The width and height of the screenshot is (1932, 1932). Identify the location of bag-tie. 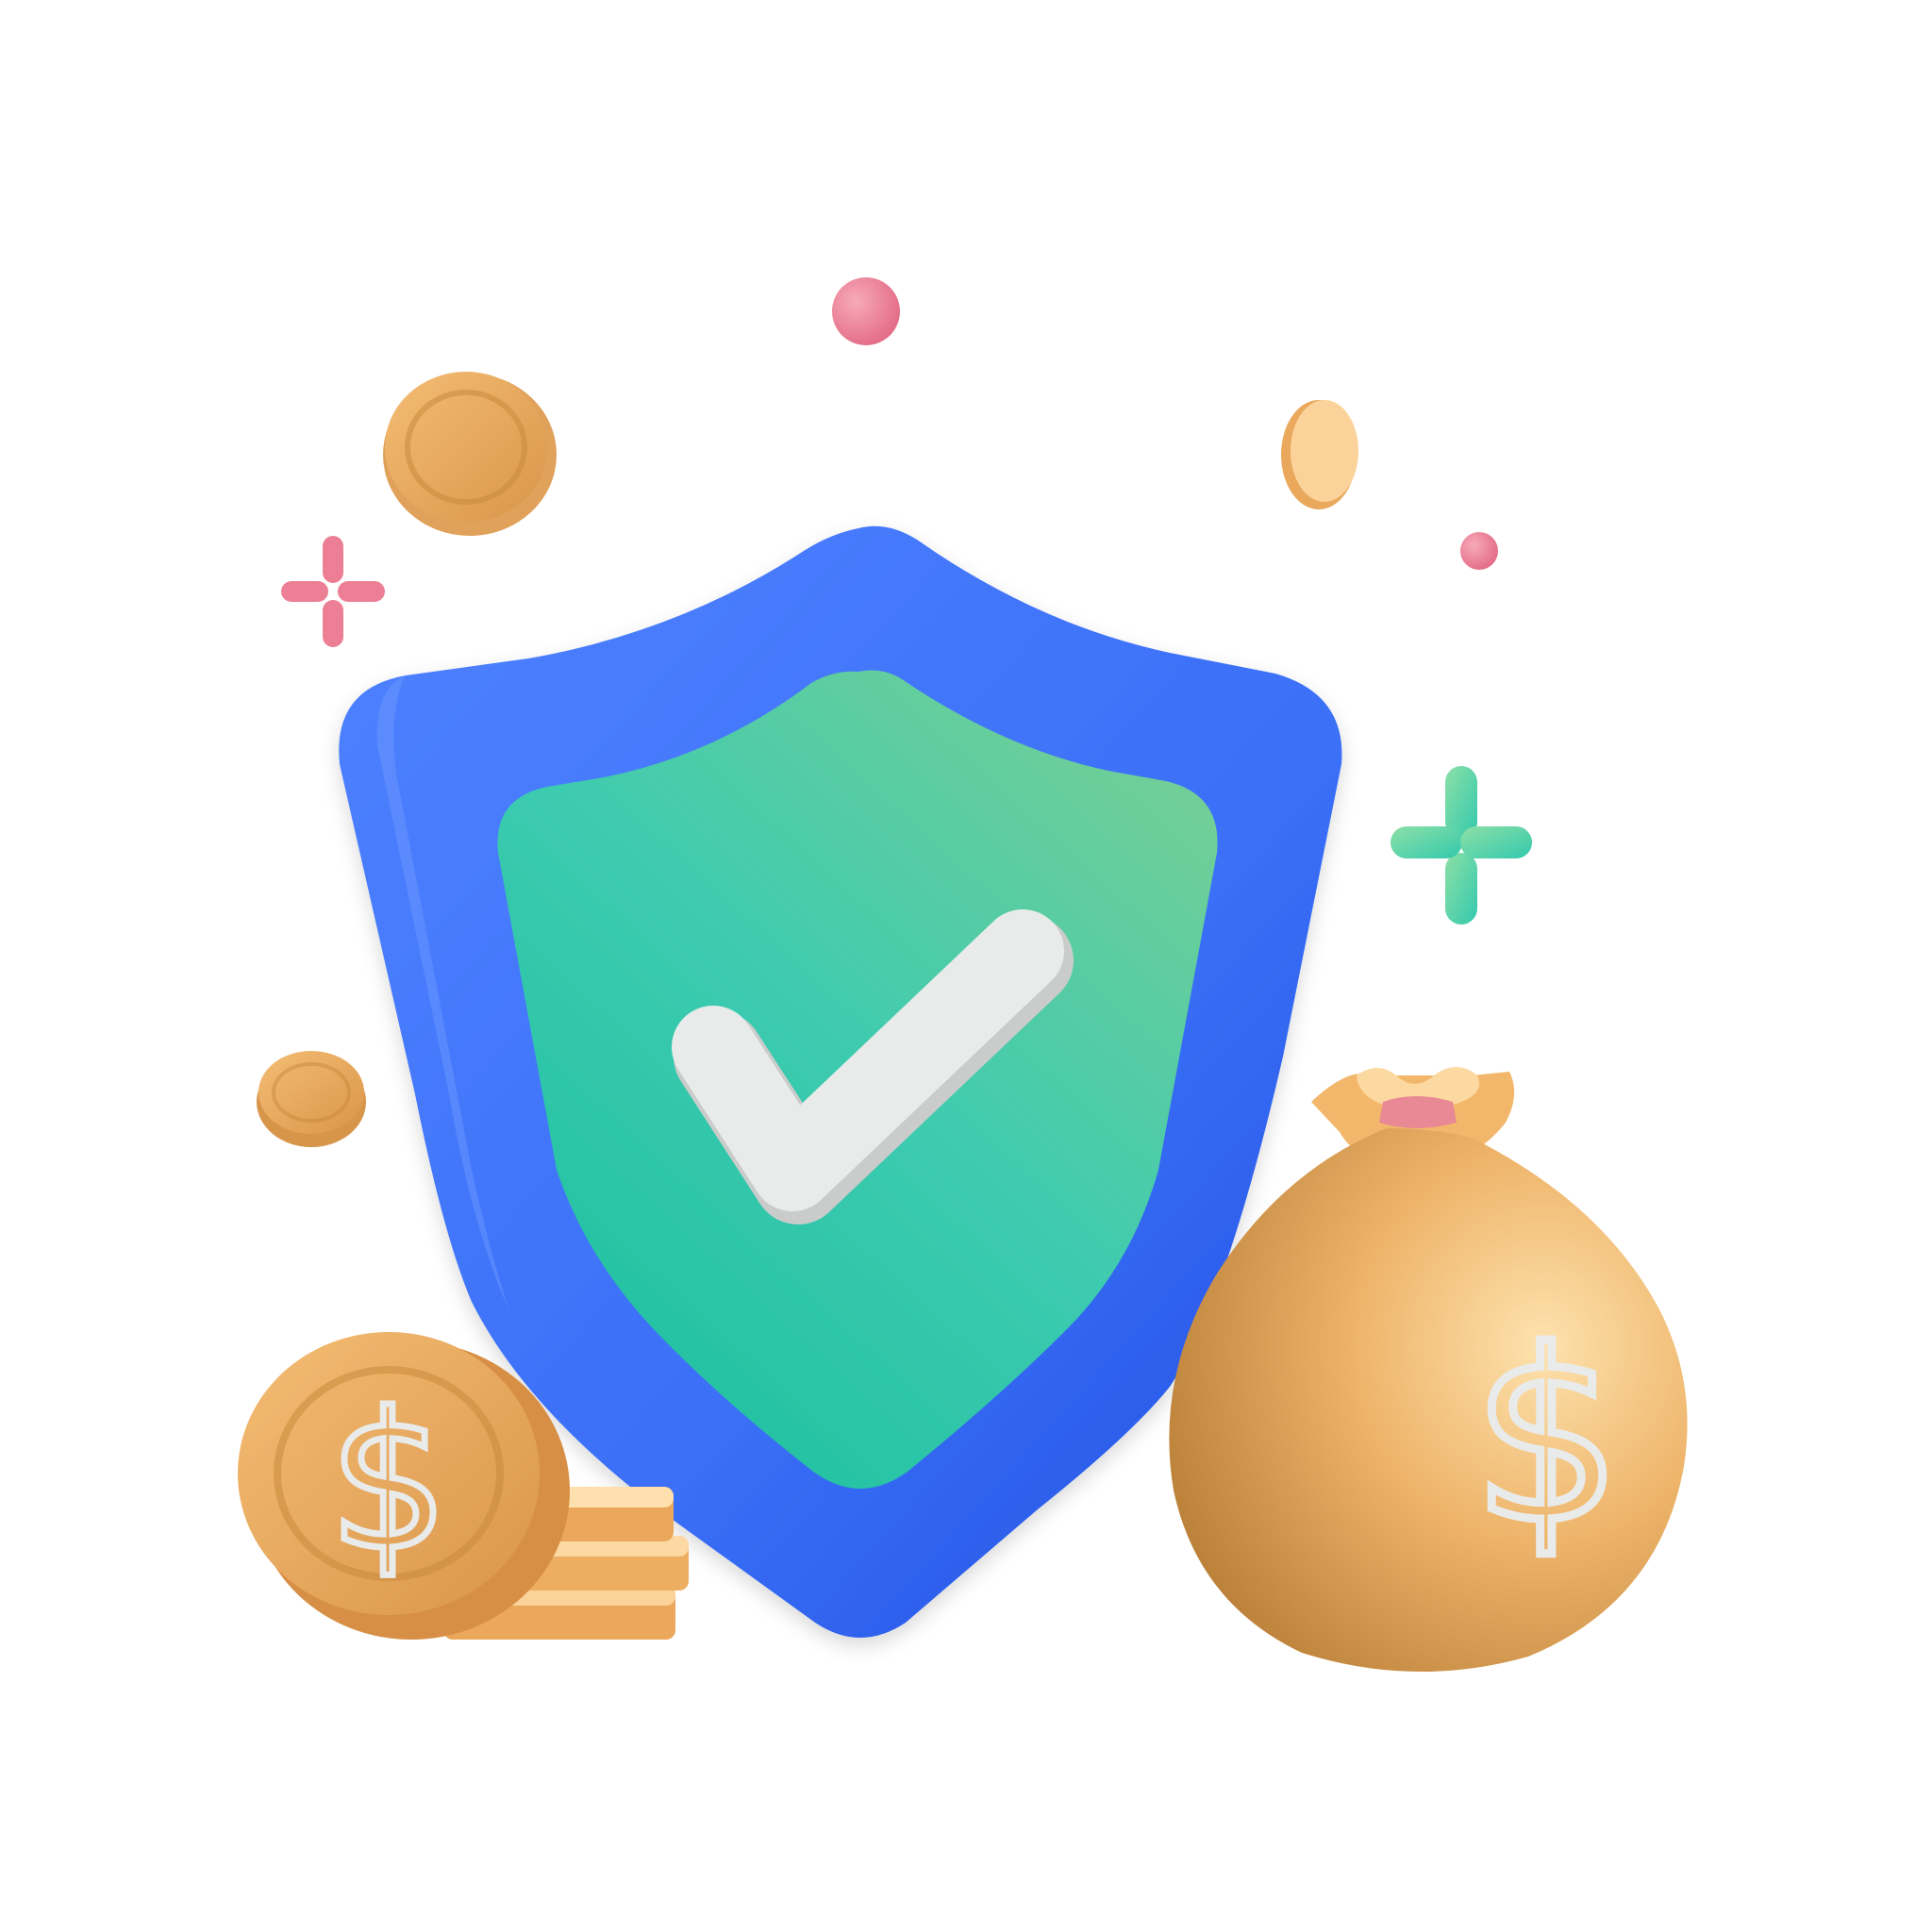
(1418, 1112).